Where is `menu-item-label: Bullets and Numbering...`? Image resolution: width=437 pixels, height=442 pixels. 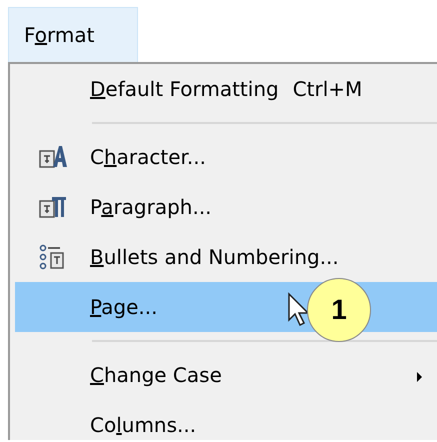 menu-item-label: Bullets and Numbering... is located at coordinates (214, 257).